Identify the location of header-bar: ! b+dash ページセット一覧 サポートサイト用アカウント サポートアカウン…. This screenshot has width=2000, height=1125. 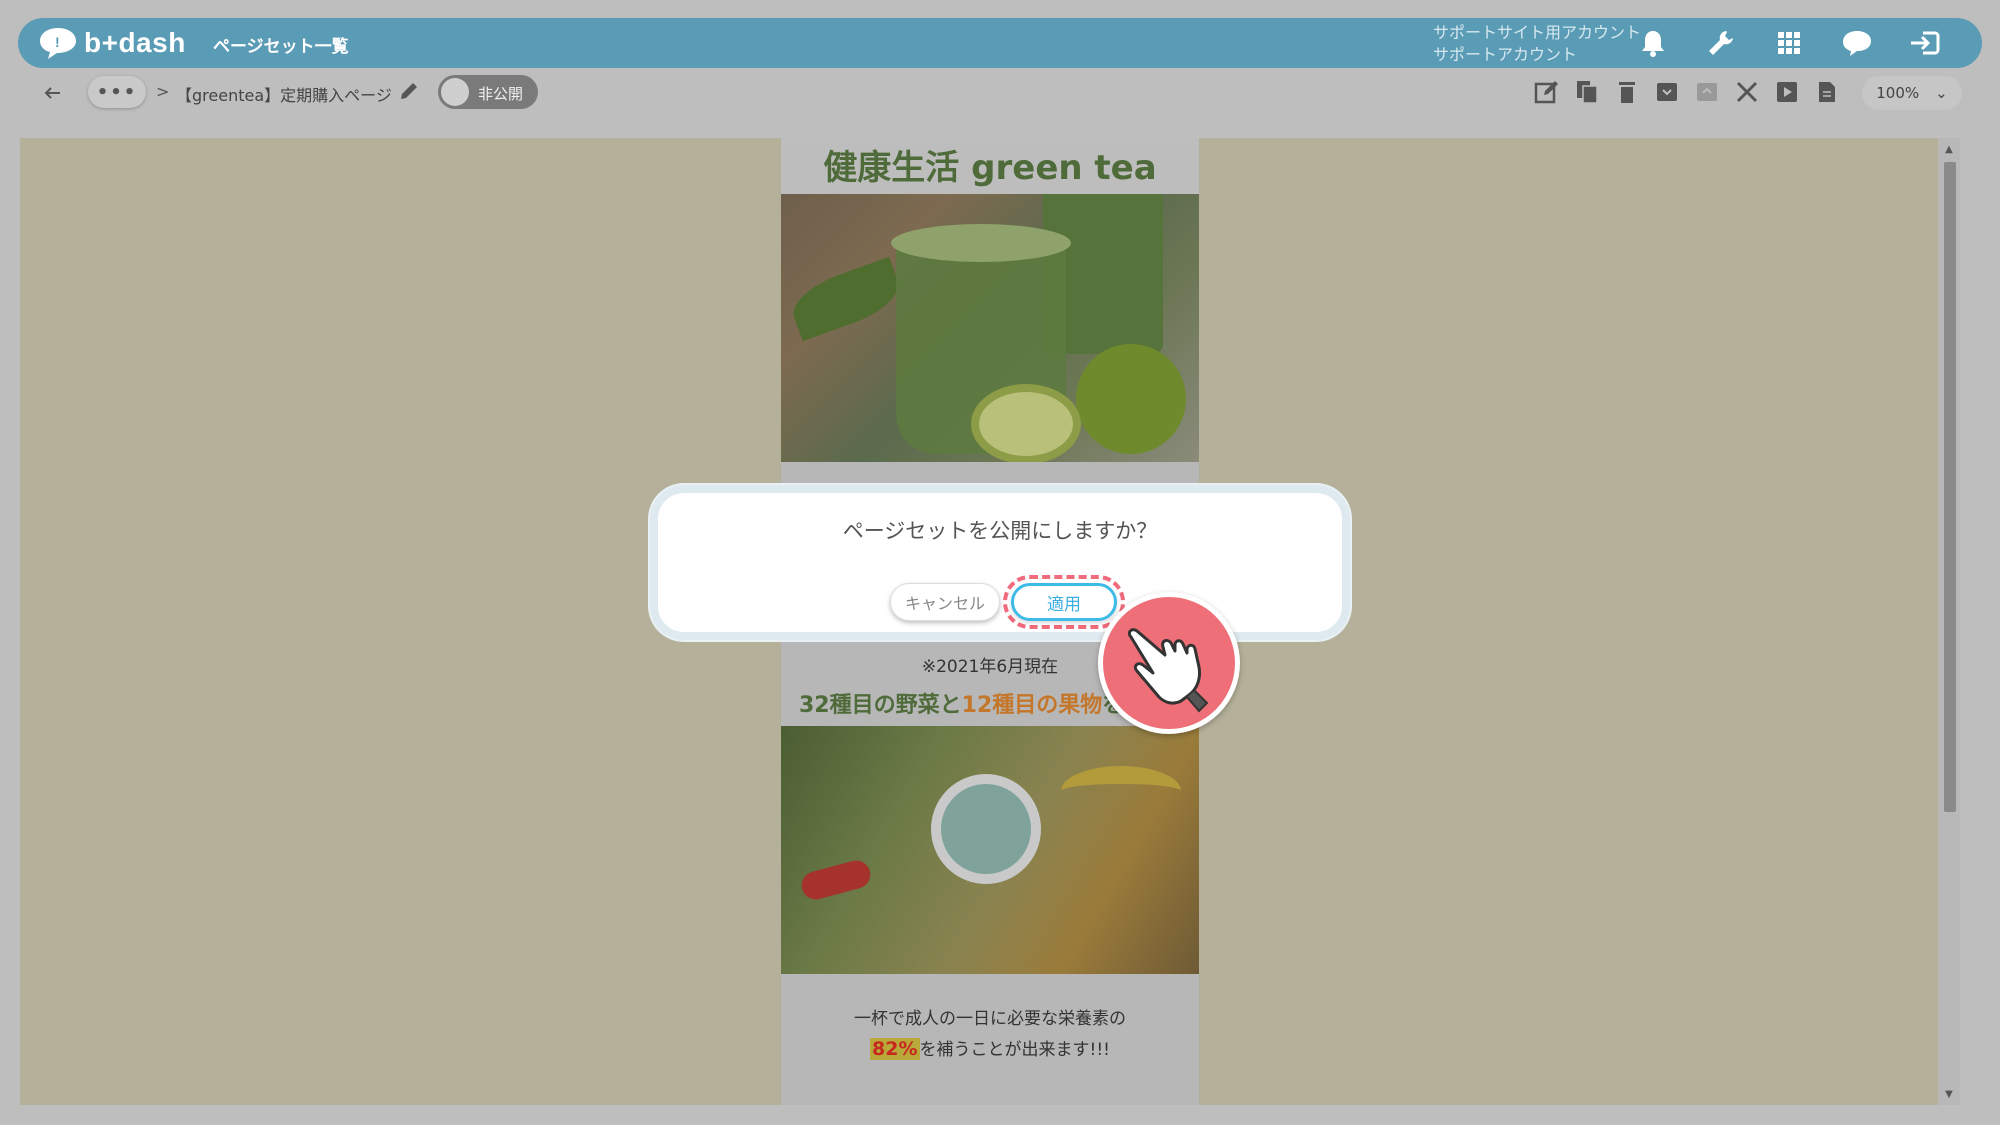
(1000, 43).